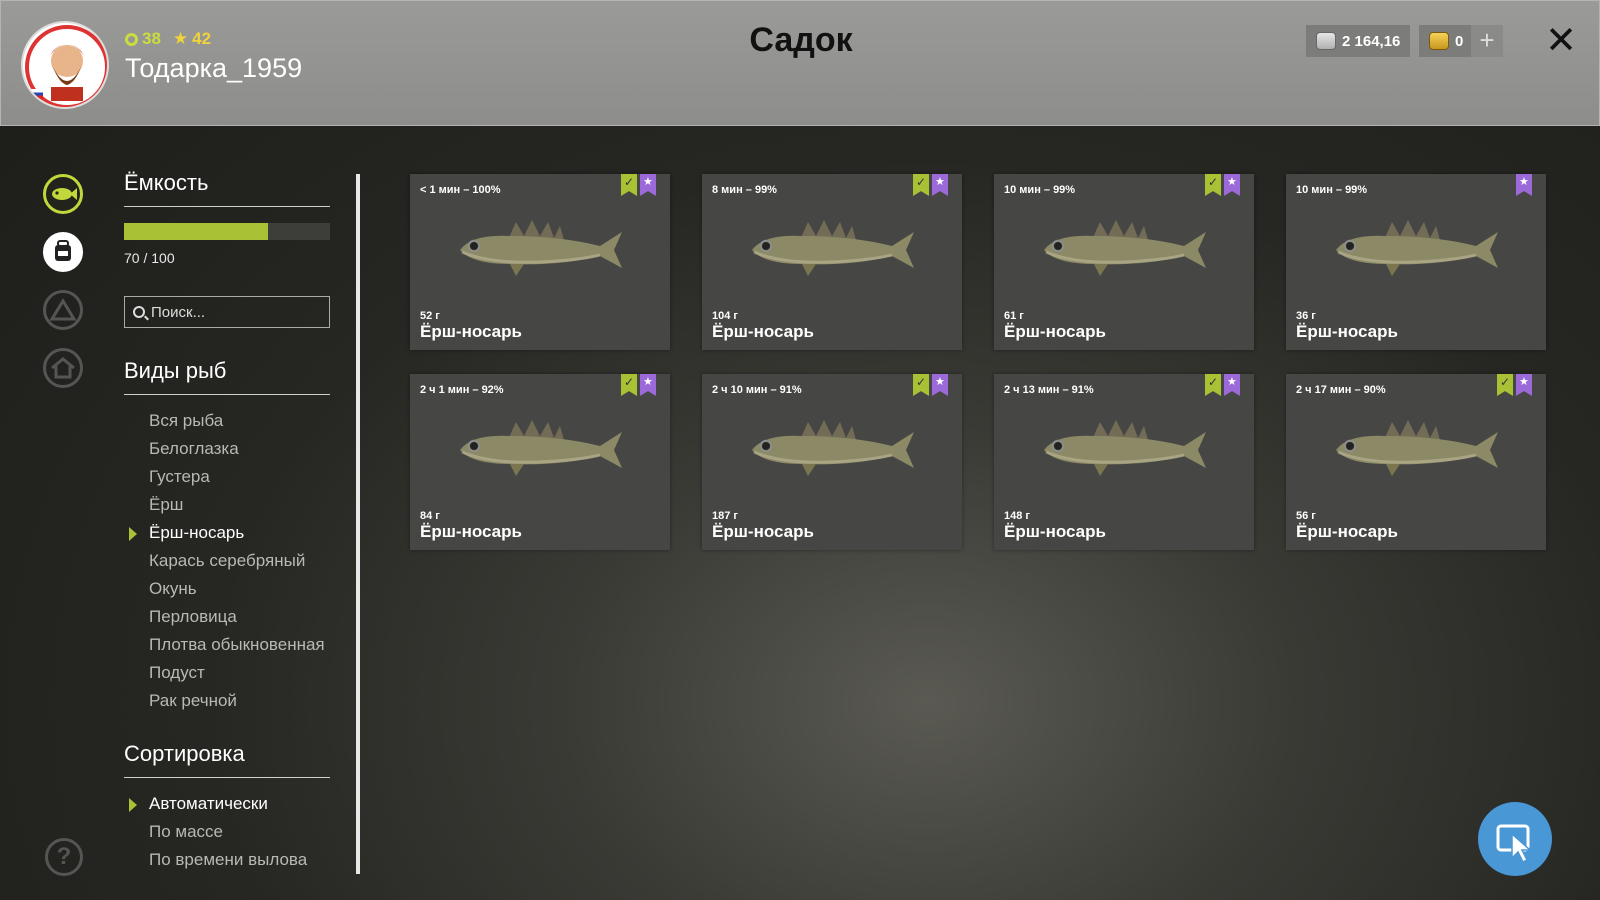  What do you see at coordinates (227, 645) in the screenshot?
I see `species-filter-item: Плотва обыкновенная` at bounding box center [227, 645].